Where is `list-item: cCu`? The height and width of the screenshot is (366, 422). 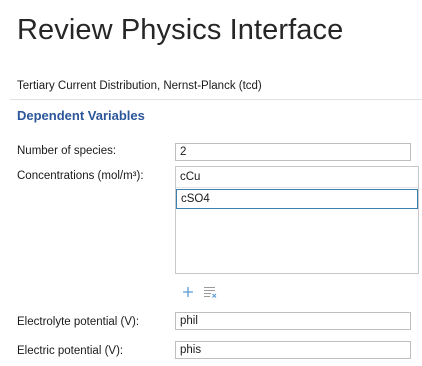
list-item: cCu is located at coordinates (297, 178).